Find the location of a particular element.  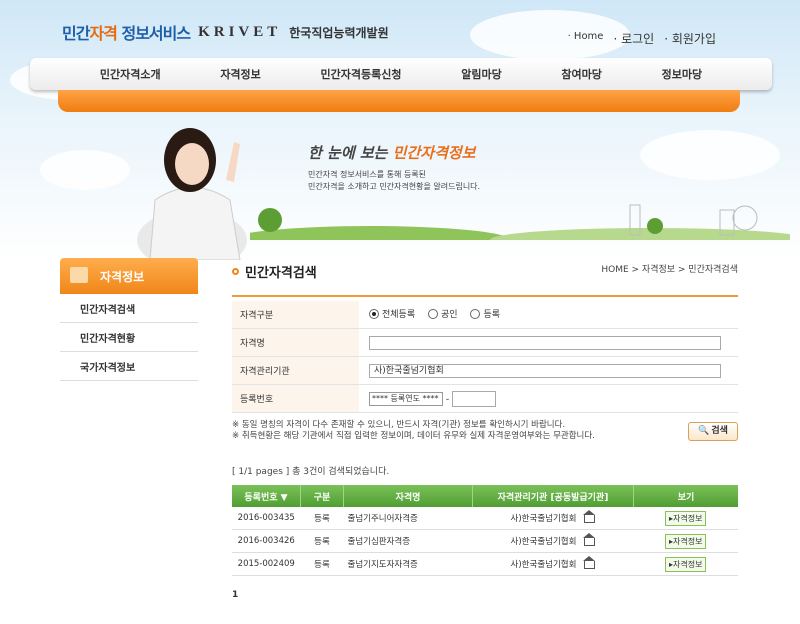

table-row: 2016-003426 등록 줄넘기심판자격증 사)한국줄넘기협회 ▸자격정보 is located at coordinates (485, 541).